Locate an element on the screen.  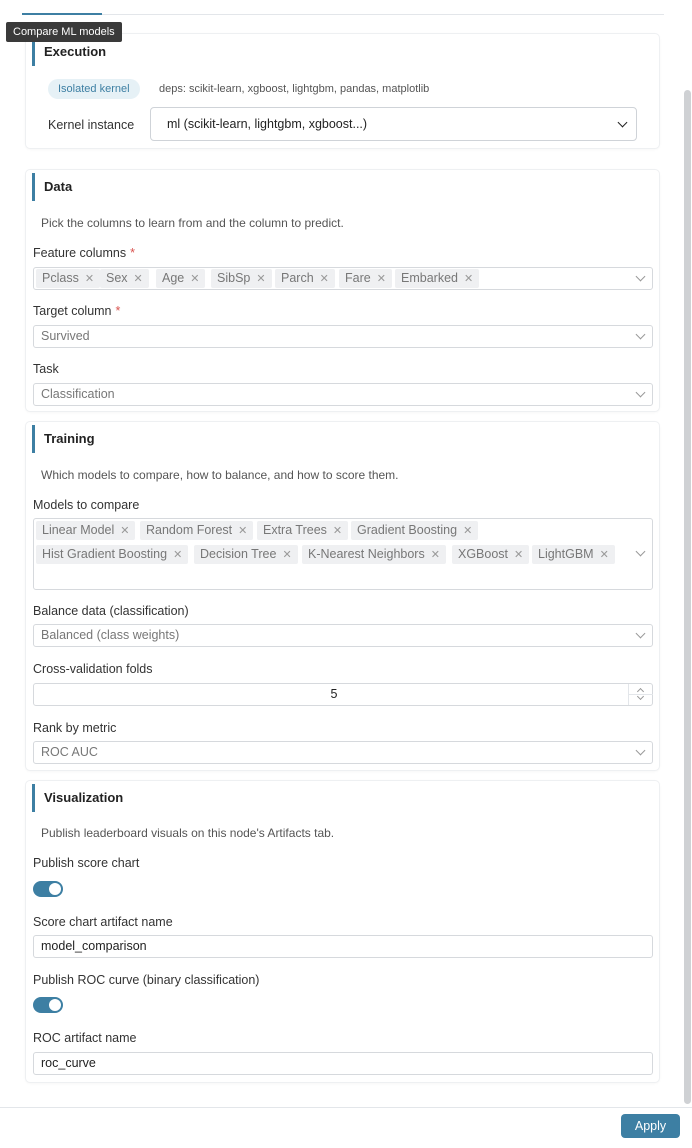
training-title: Training is located at coordinates (182, 439).